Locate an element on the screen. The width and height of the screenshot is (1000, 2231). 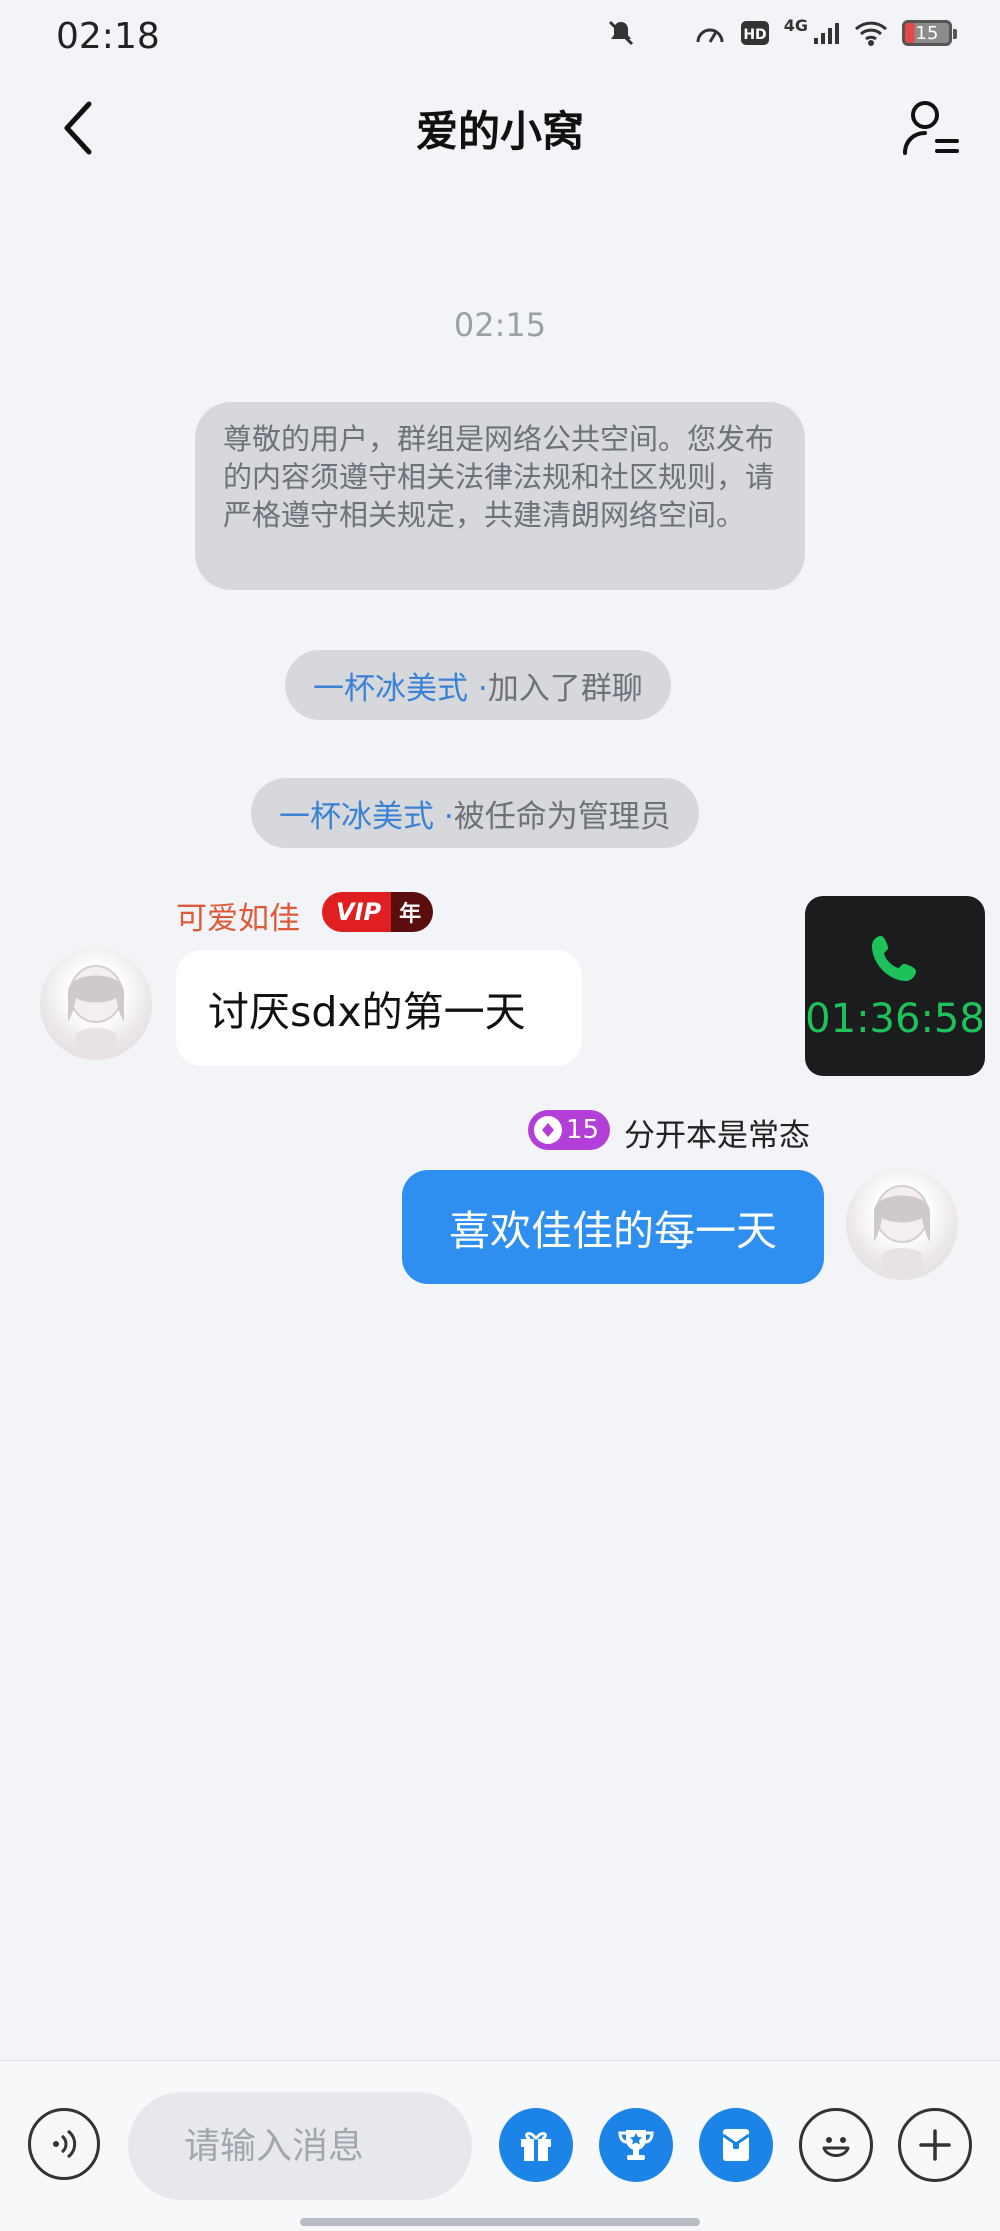
svg-text: HD is located at coordinates (754, 35).